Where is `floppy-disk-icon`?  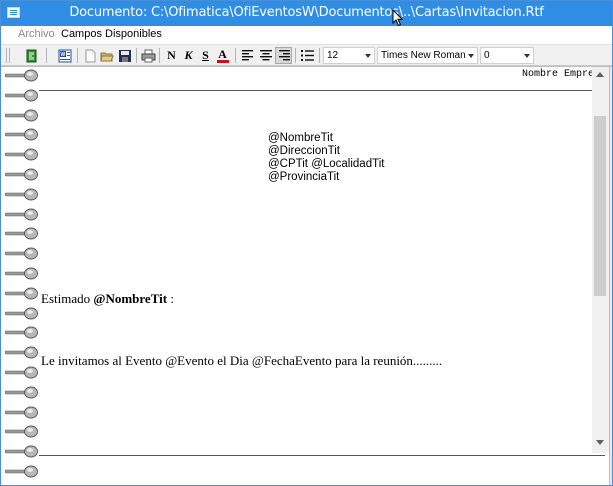
floppy-disk-icon is located at coordinates (124, 55).